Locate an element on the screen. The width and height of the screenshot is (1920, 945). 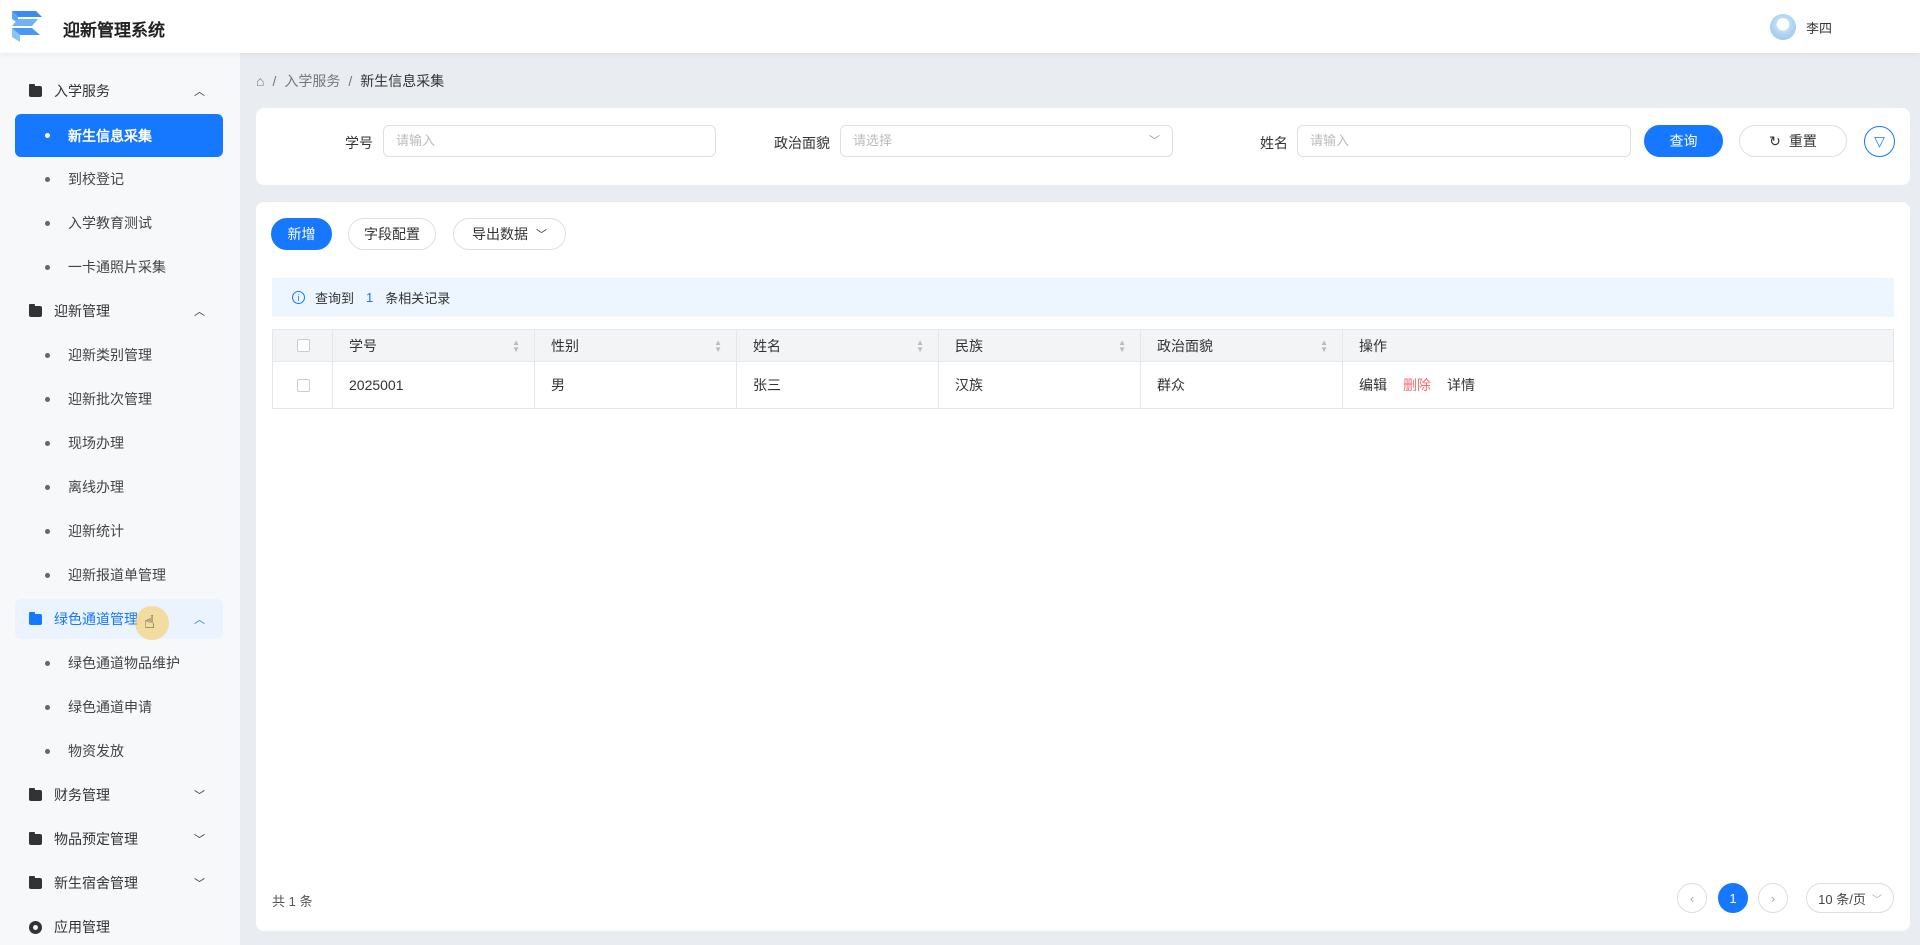
item-label: 到校登记 is located at coordinates (96, 179).